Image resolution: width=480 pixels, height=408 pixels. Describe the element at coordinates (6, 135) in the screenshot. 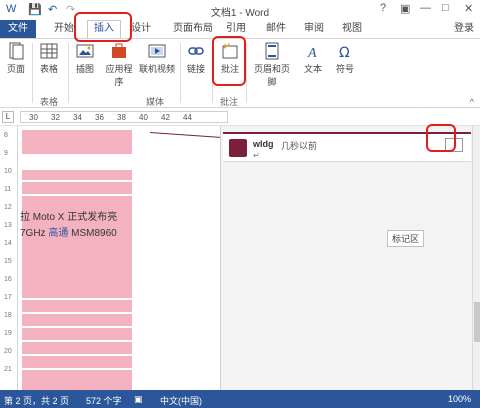

I see `vertical-ruler-tick: 8` at that location.